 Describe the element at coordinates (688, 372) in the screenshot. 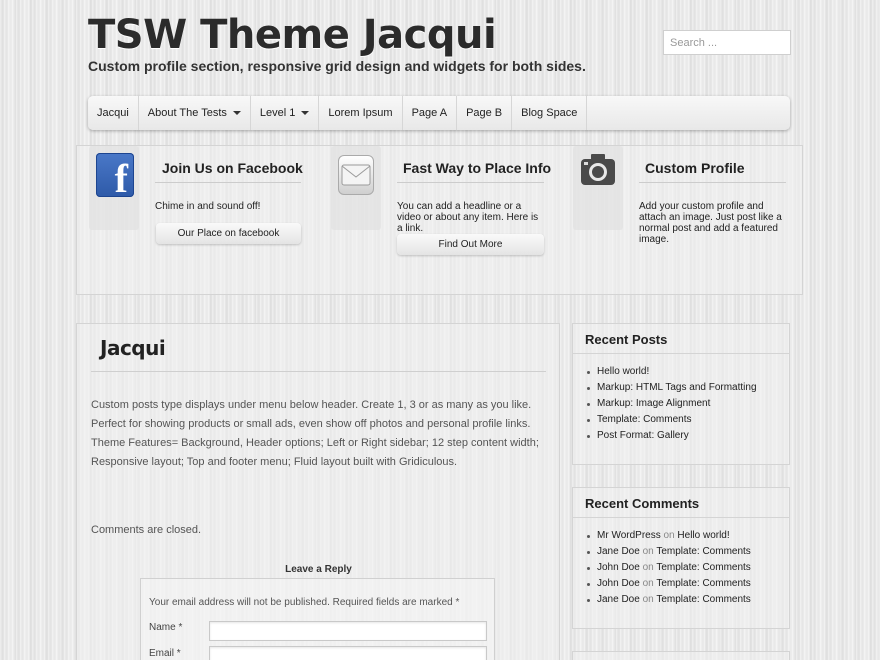

I see `list-item: Hello world!` at that location.